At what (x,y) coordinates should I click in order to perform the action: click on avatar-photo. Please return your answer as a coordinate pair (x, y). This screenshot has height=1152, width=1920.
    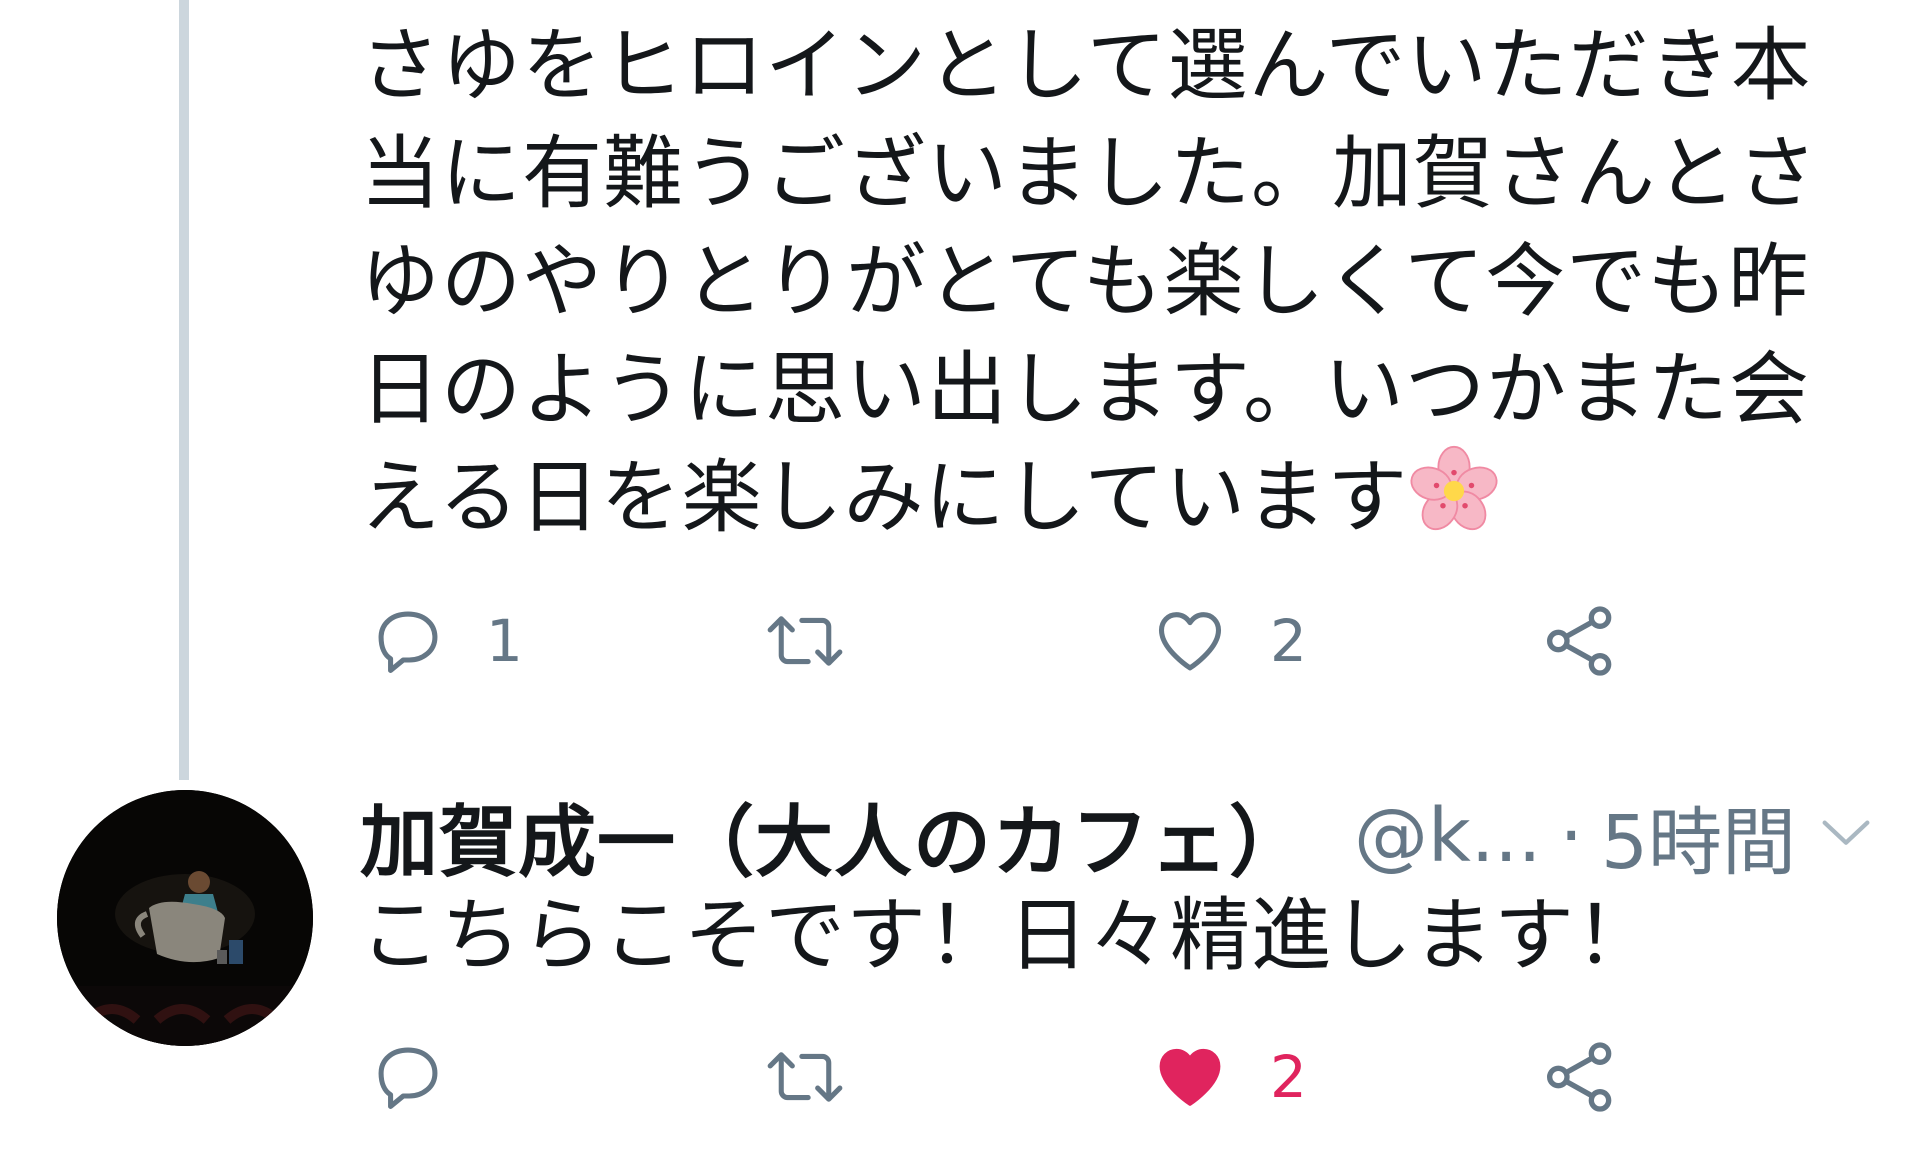
    Looking at the image, I should click on (185, 918).